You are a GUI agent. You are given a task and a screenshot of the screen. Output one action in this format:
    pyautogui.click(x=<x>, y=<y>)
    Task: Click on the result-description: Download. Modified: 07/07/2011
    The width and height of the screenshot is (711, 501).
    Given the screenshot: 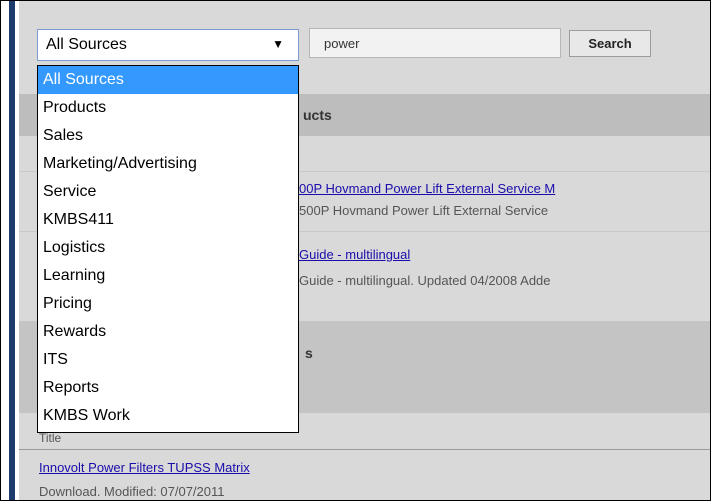 What is the action you would take?
    pyautogui.click(x=132, y=491)
    